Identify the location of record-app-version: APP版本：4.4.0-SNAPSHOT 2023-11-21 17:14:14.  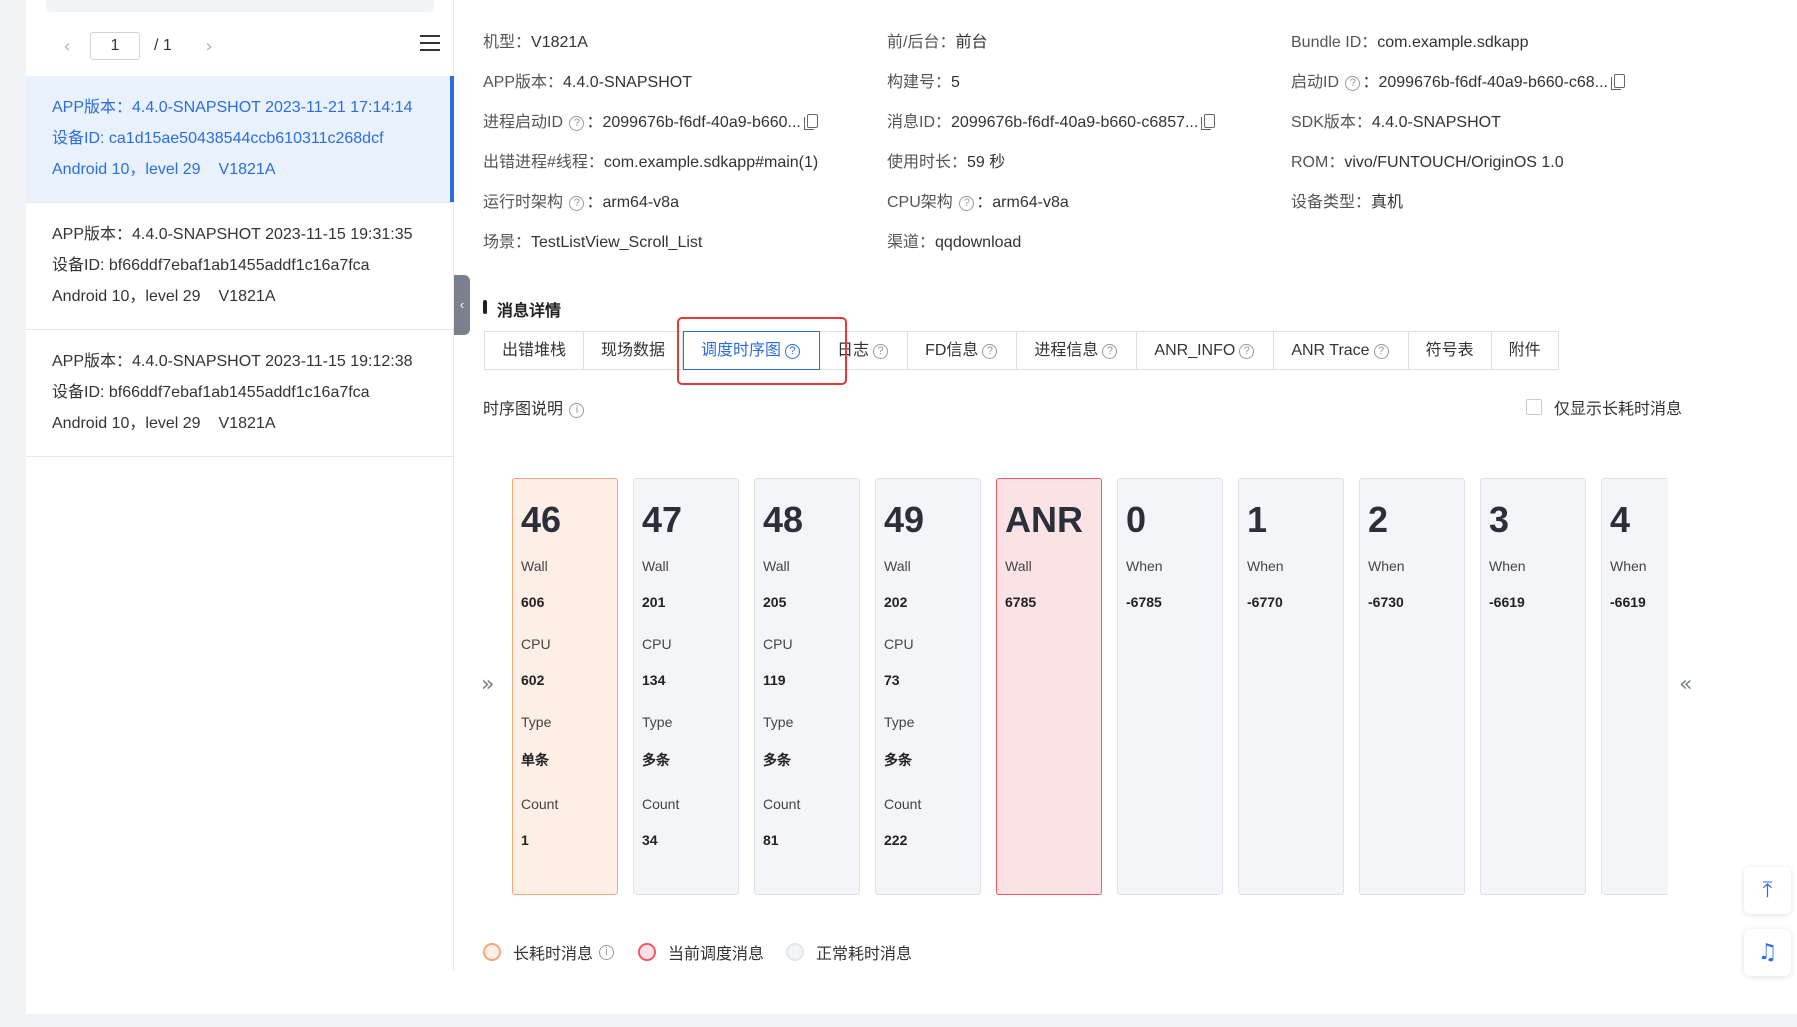
(232, 107).